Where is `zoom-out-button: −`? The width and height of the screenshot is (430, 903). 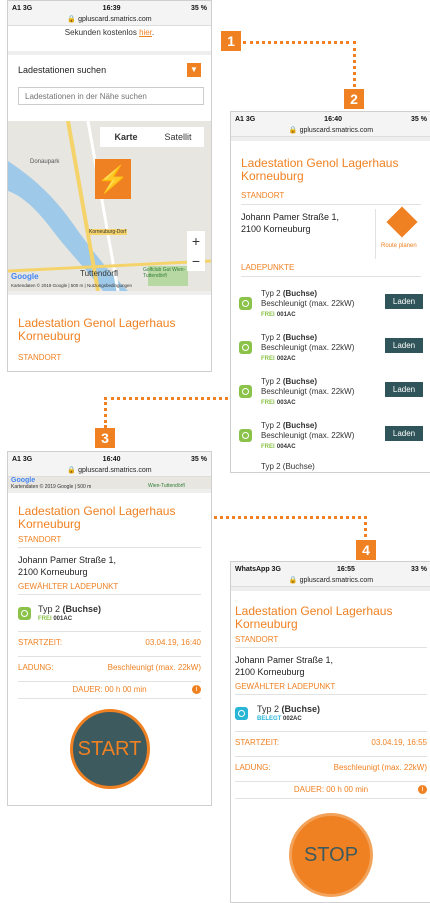 zoom-out-button: − is located at coordinates (196, 261).